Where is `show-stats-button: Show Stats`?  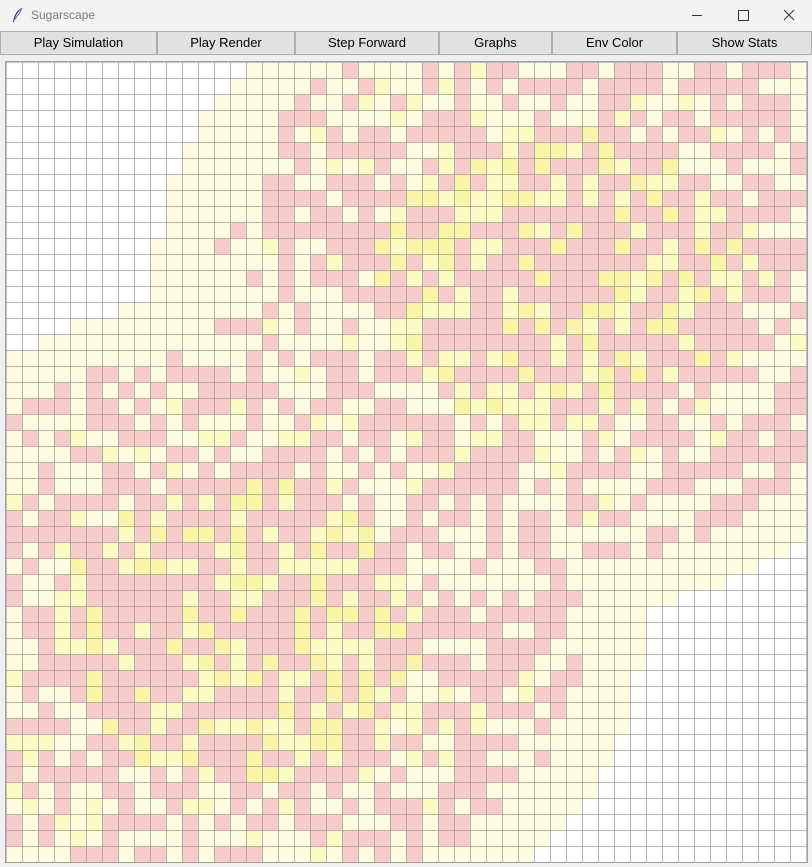
show-stats-button: Show Stats is located at coordinates (744, 43).